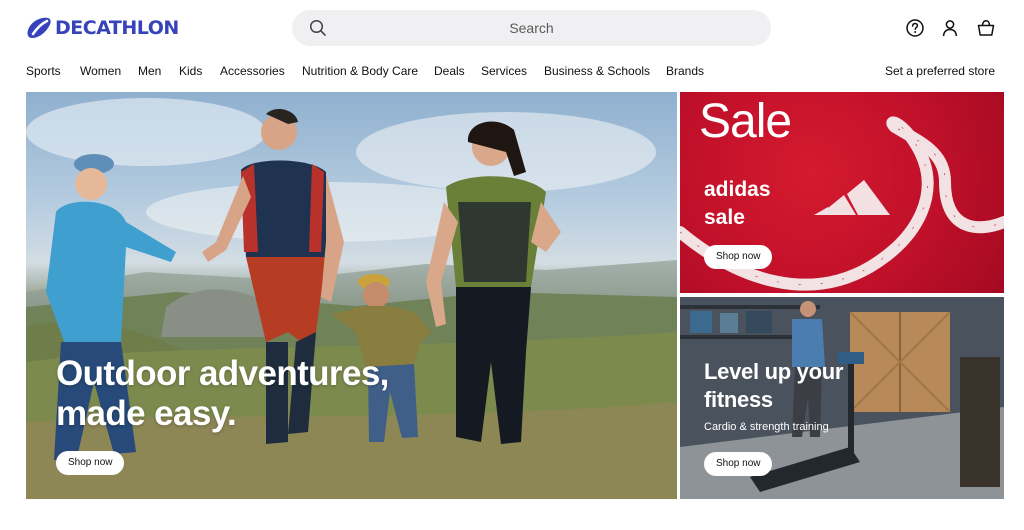  What do you see at coordinates (940, 71) in the screenshot?
I see `set-preferred-store-link: Set a preferred store` at bounding box center [940, 71].